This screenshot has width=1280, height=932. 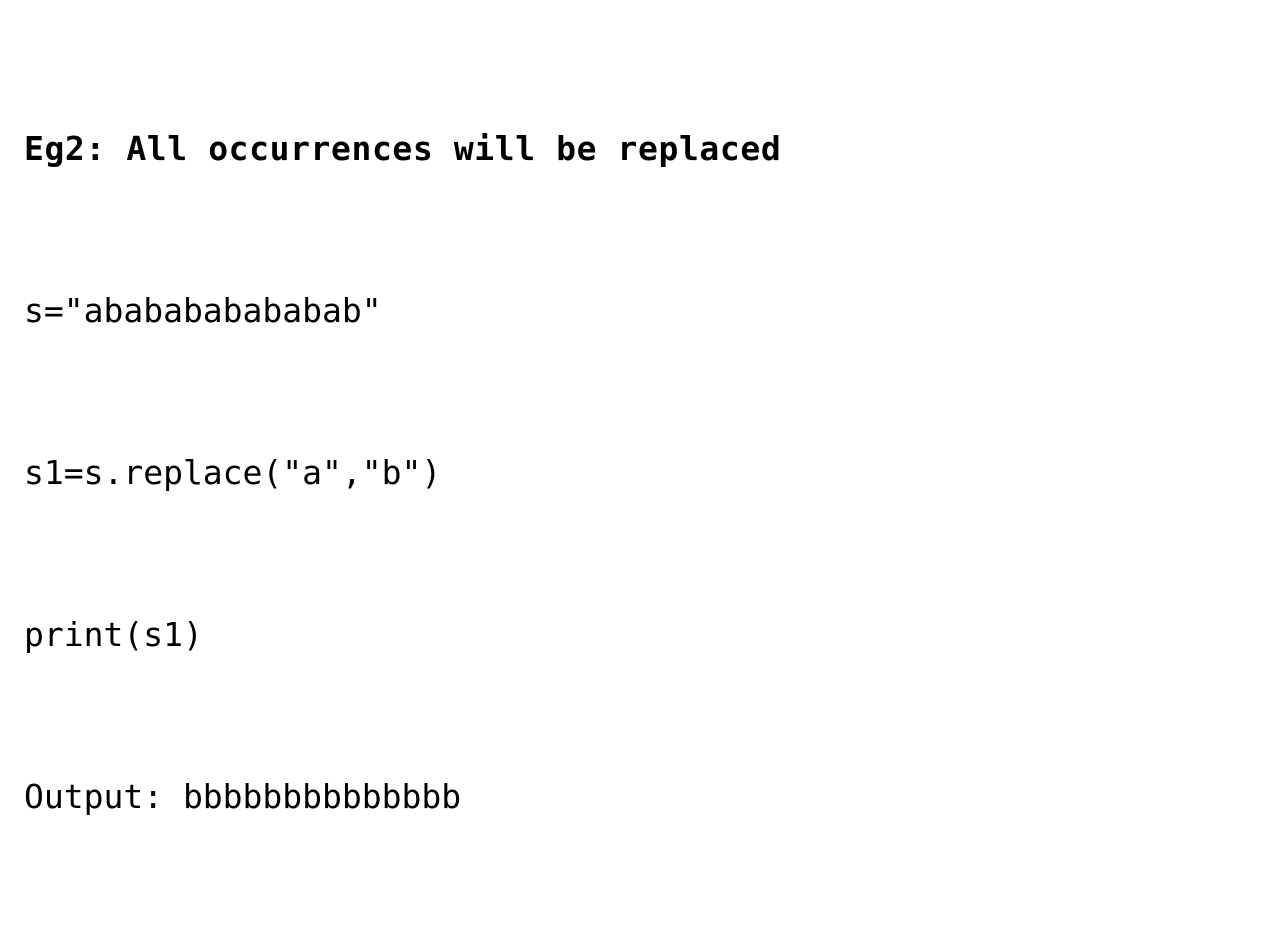 I want to click on code-line-replace-call: s1=s.replace("a","b"), so click(x=233, y=472).